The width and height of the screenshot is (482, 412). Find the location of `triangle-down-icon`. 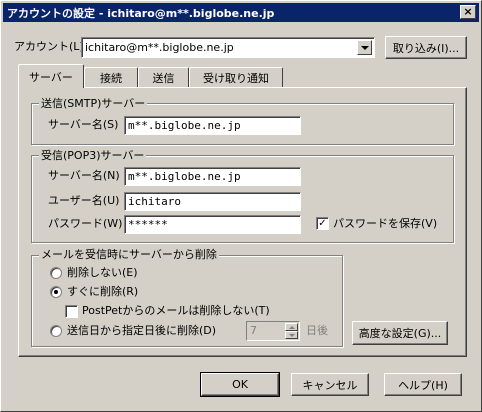

triangle-down-icon is located at coordinates (292, 335).